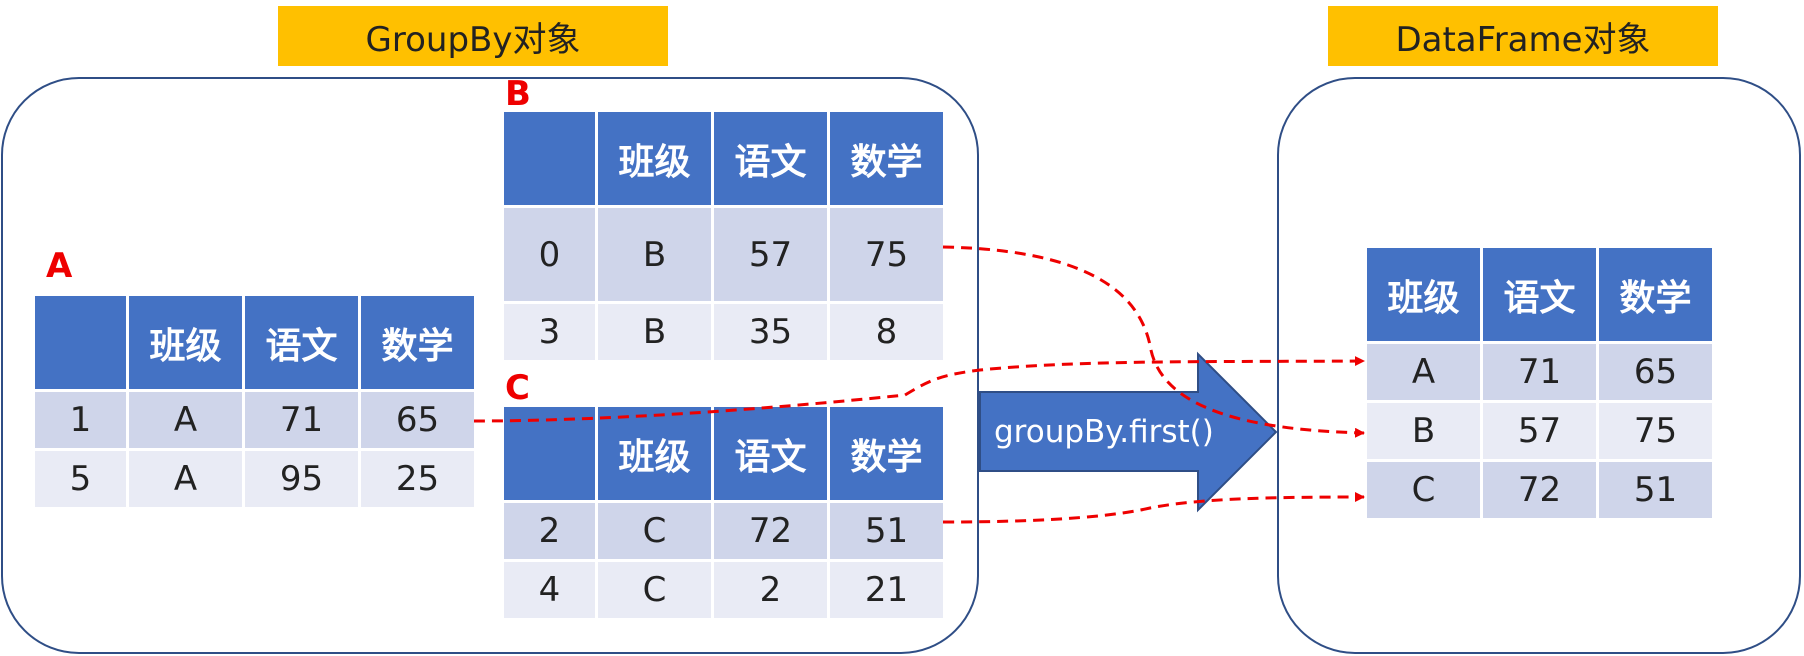  What do you see at coordinates (1153, 508) in the screenshot?
I see `connector-c-to-result` at bounding box center [1153, 508].